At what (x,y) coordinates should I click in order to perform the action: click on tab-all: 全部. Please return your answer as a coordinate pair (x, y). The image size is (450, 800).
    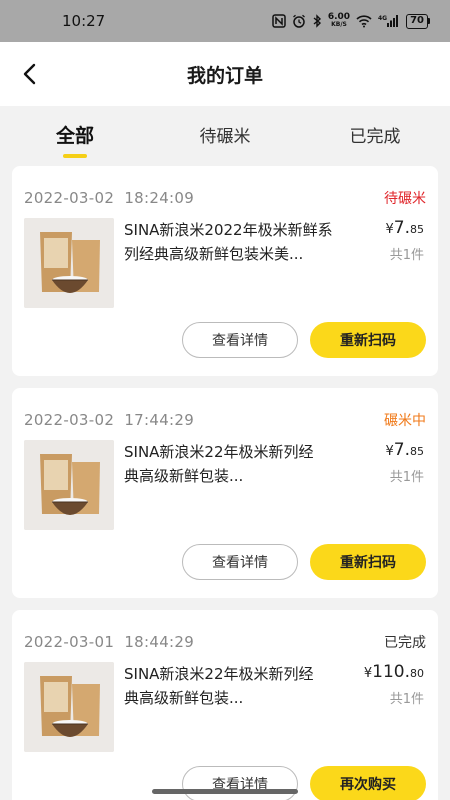
    Looking at the image, I should click on (75, 138).